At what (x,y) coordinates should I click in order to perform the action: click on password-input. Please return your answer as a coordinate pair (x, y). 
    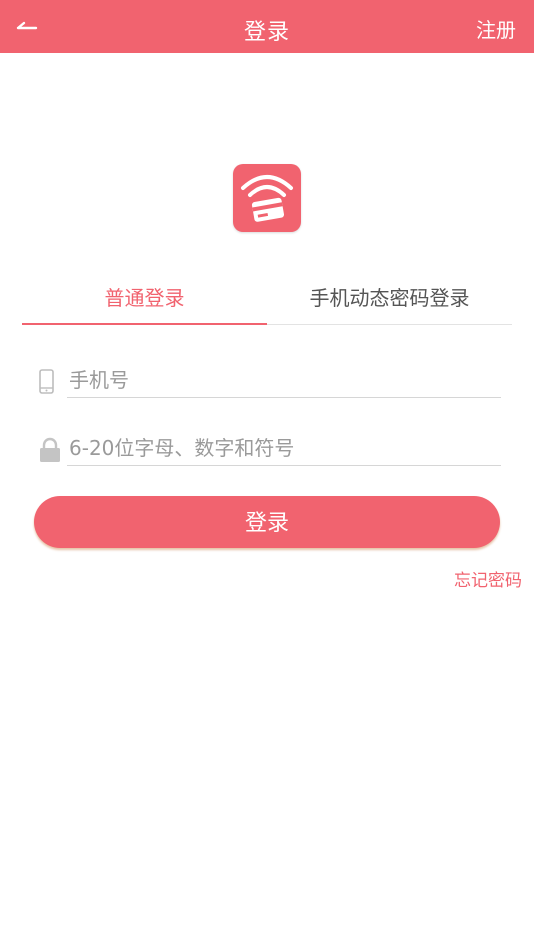
    Looking at the image, I should click on (284, 448).